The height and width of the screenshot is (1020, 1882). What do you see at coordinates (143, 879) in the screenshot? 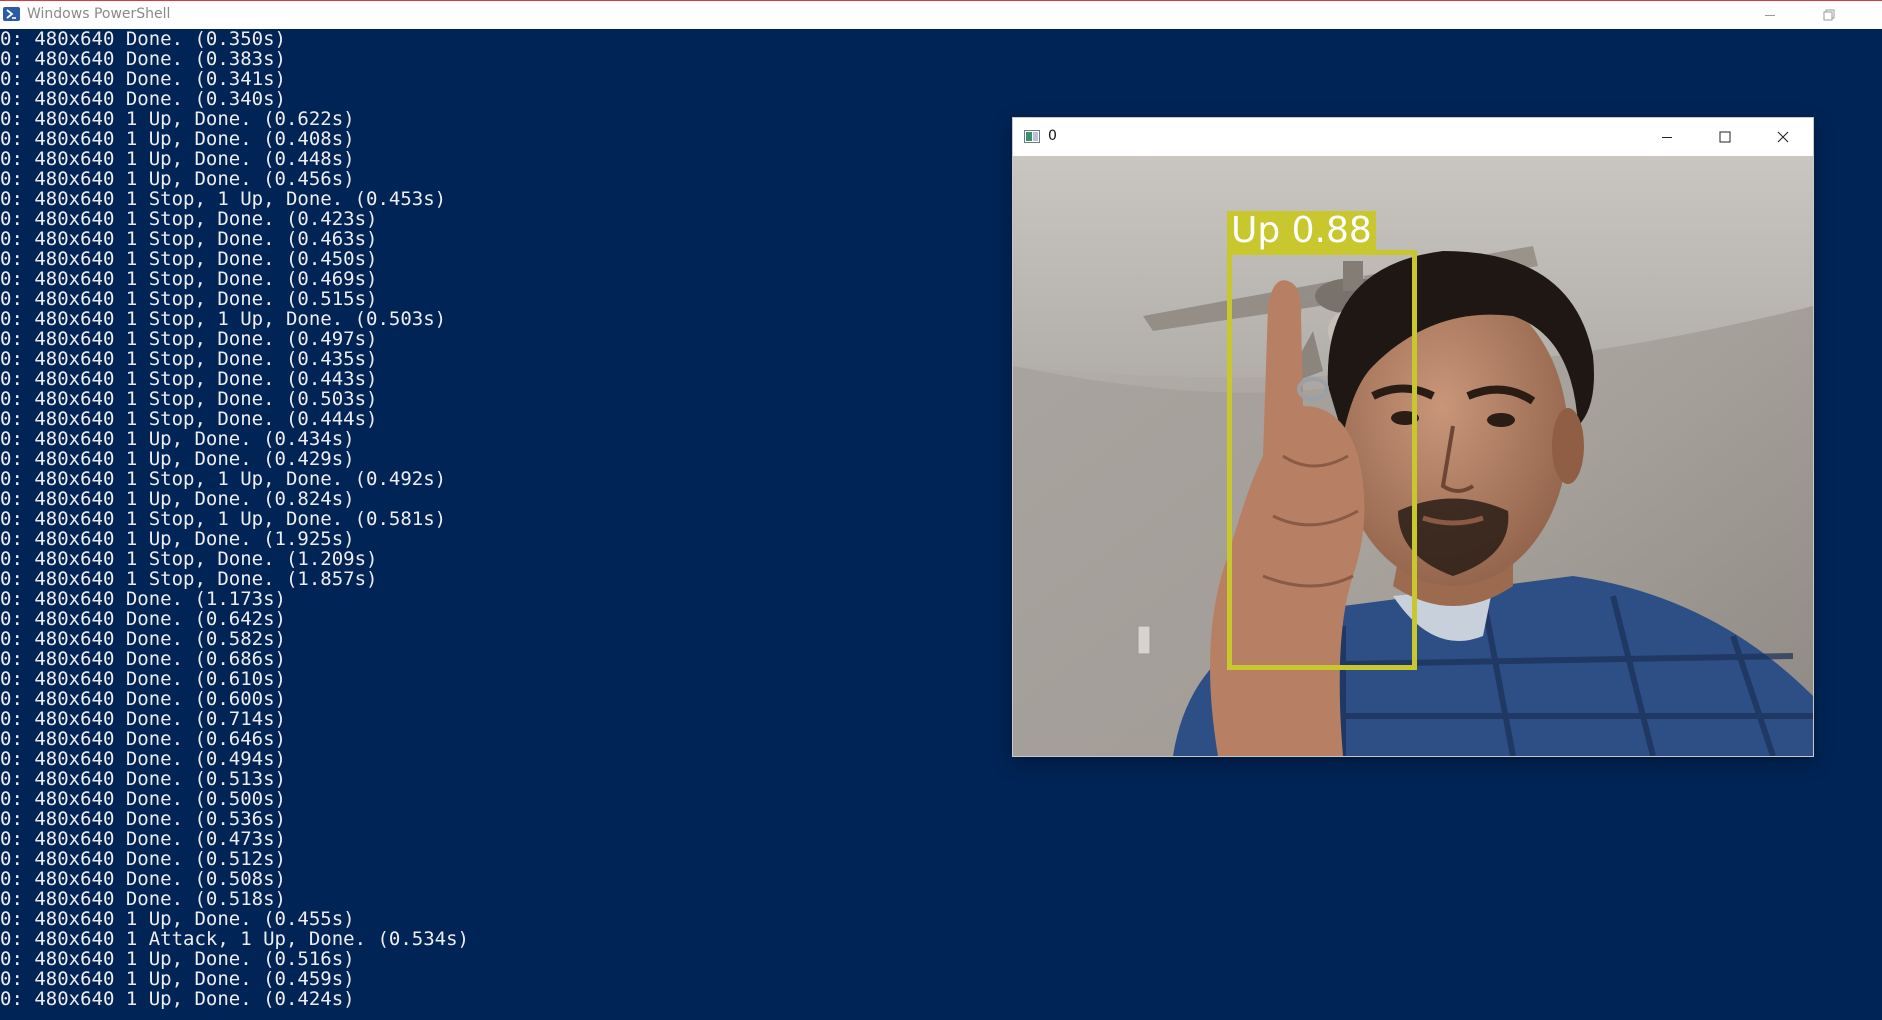
I see `console-line: 0: 480x640 Done. (0.508s)` at bounding box center [143, 879].